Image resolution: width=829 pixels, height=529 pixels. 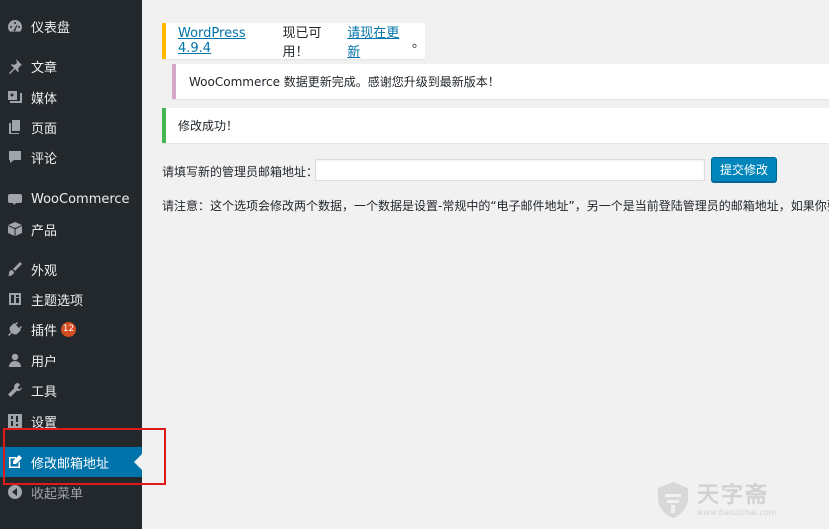 What do you see at coordinates (495, 125) in the screenshot?
I see `success-notice: 修改成功！` at bounding box center [495, 125].